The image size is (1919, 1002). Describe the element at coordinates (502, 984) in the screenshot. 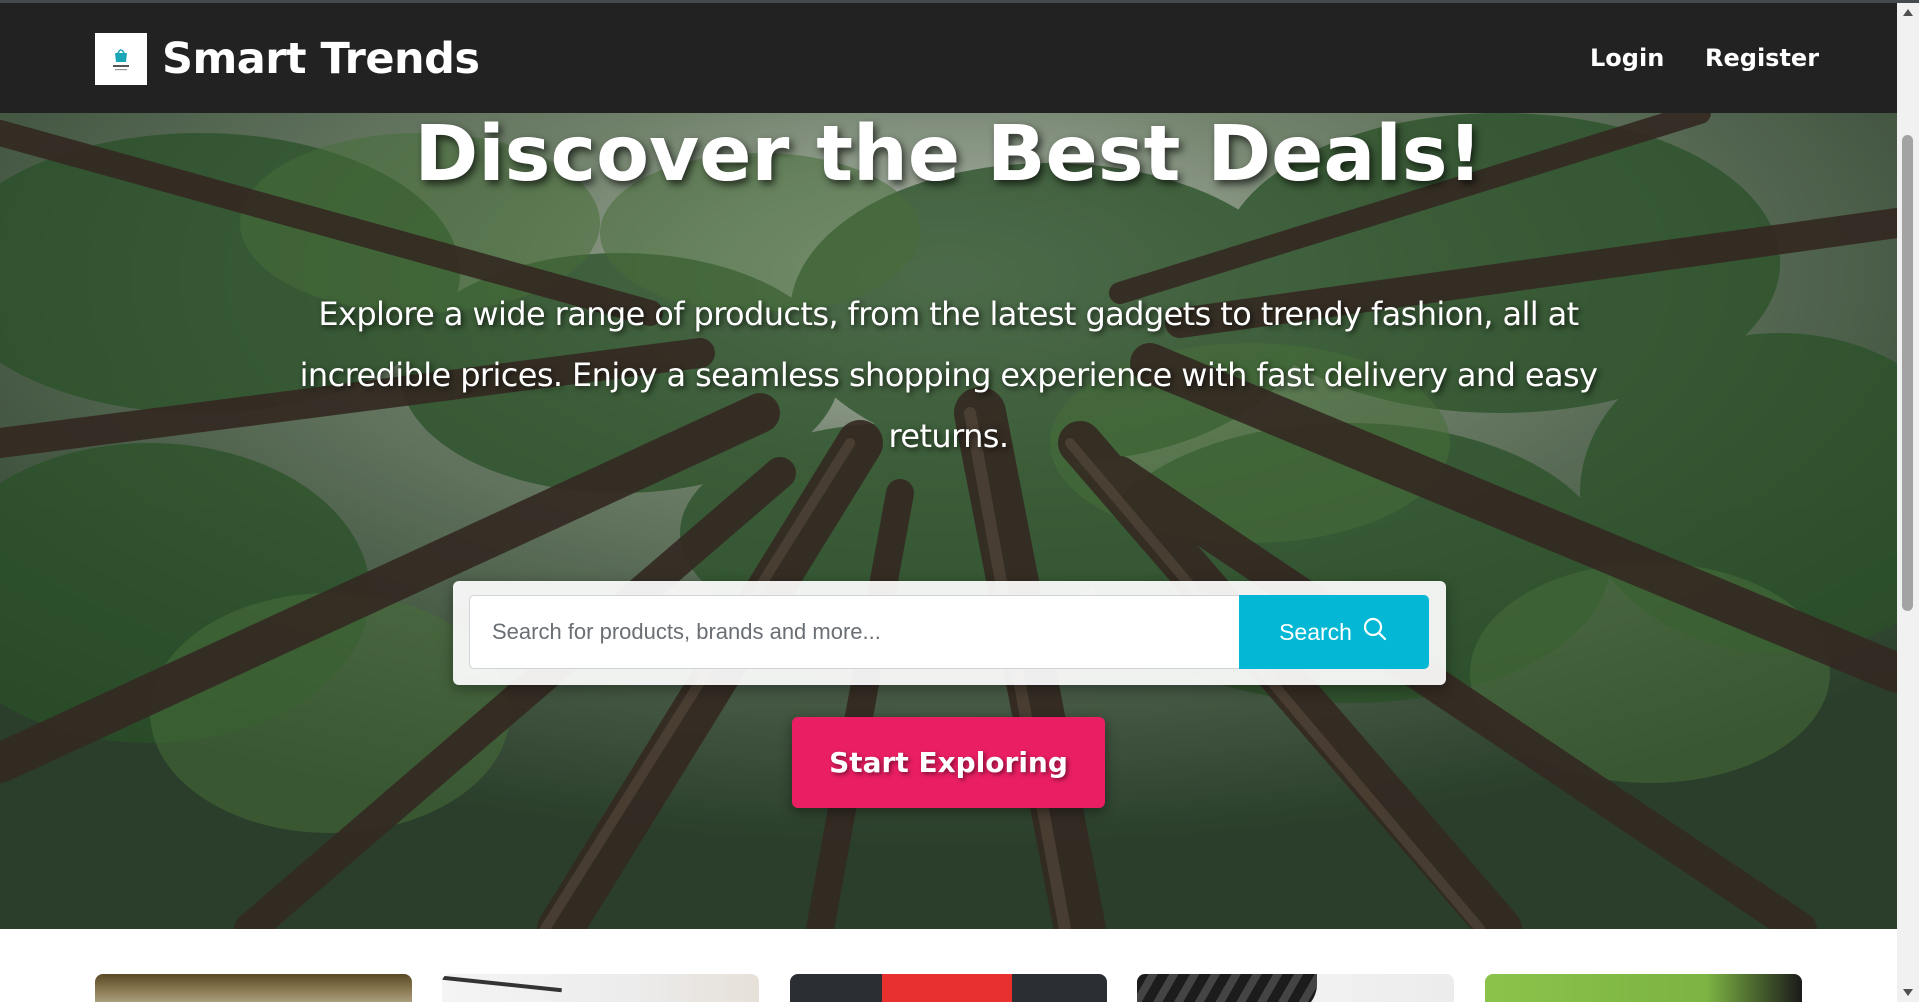

I see `hanger-rail` at that location.